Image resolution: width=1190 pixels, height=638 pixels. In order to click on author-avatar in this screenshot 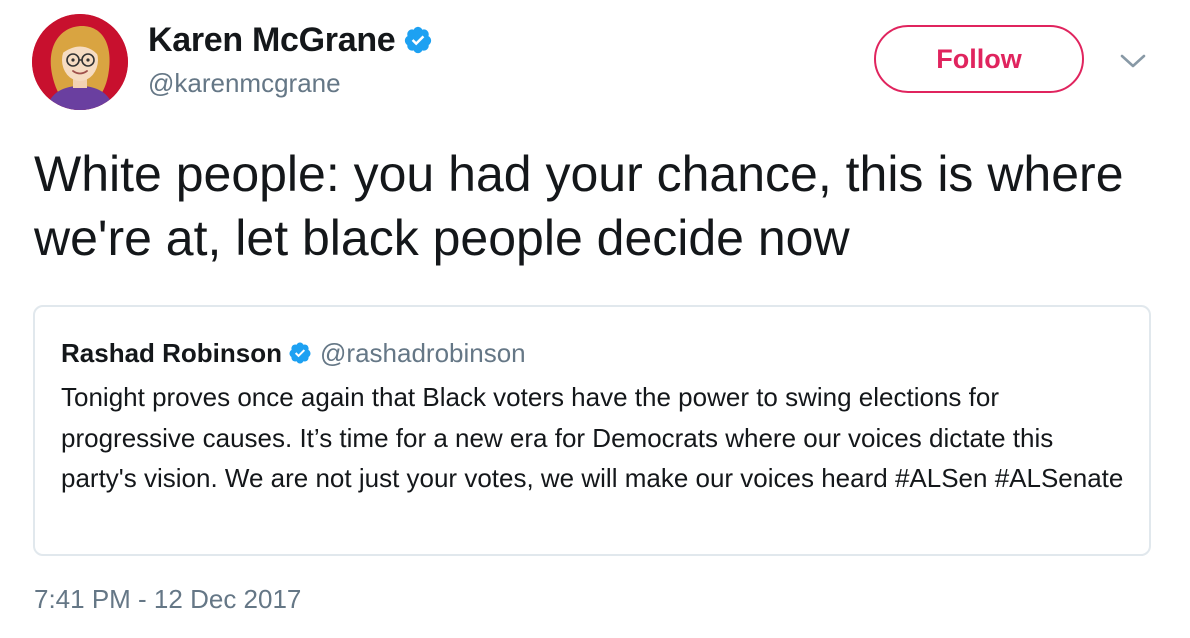, I will do `click(80, 62)`.